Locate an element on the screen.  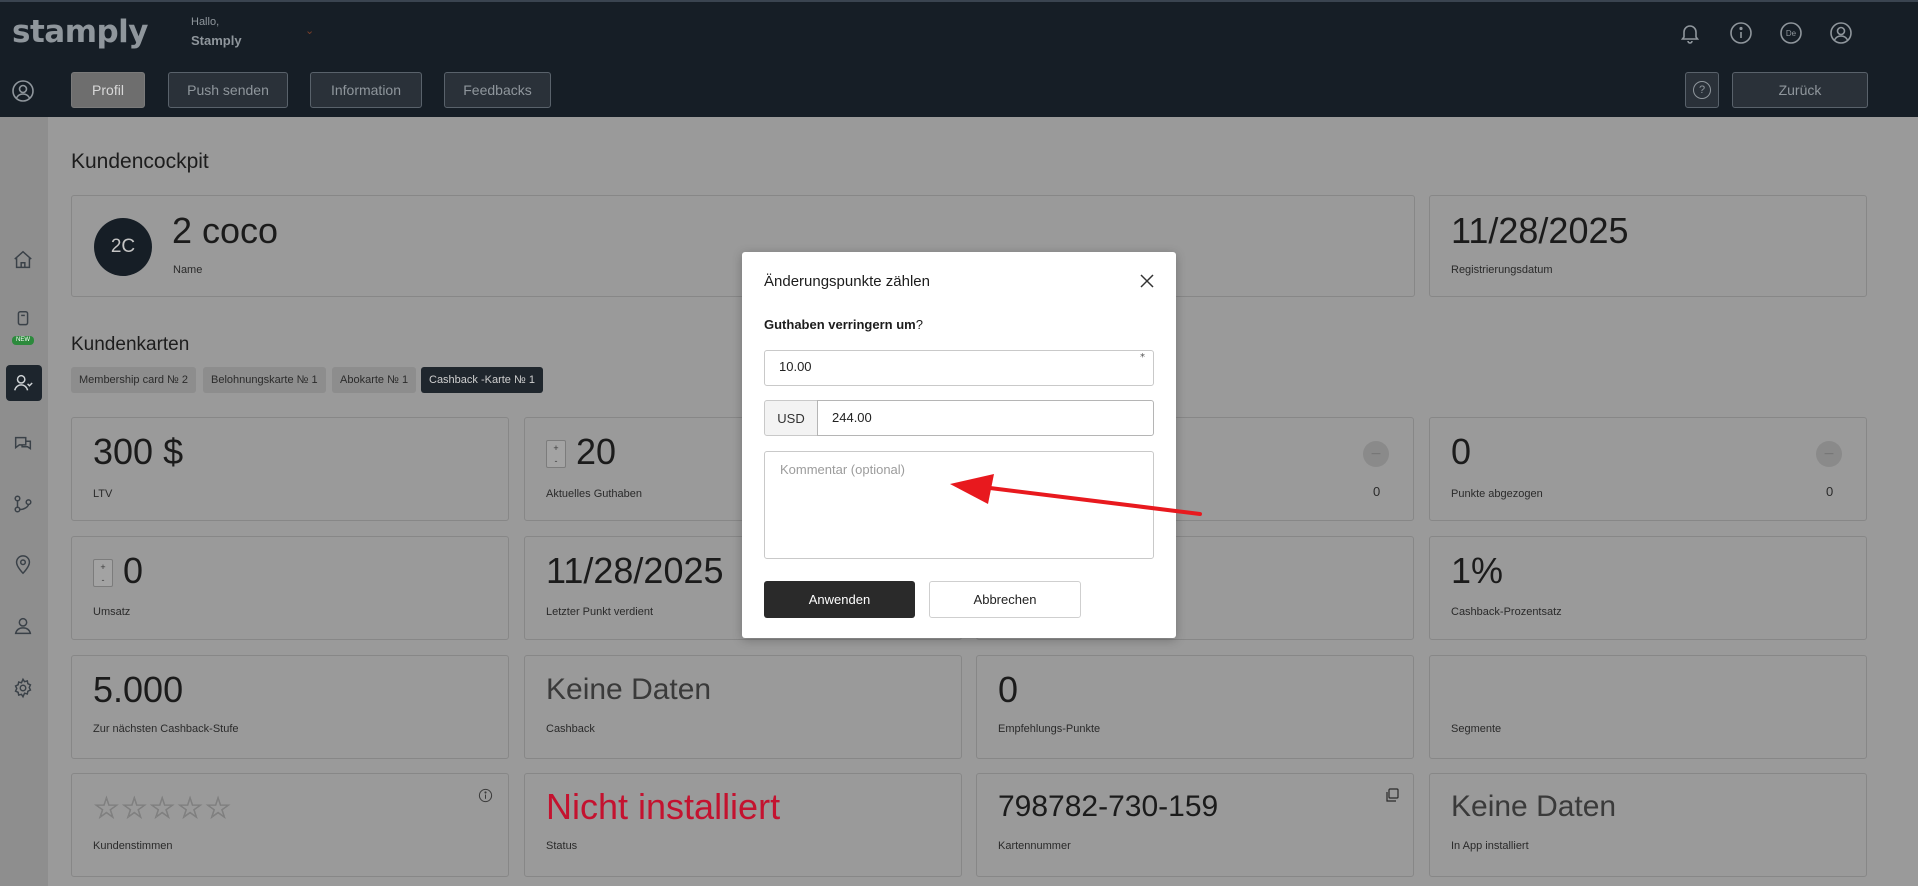
ltv-value: 300 $ is located at coordinates (138, 451).